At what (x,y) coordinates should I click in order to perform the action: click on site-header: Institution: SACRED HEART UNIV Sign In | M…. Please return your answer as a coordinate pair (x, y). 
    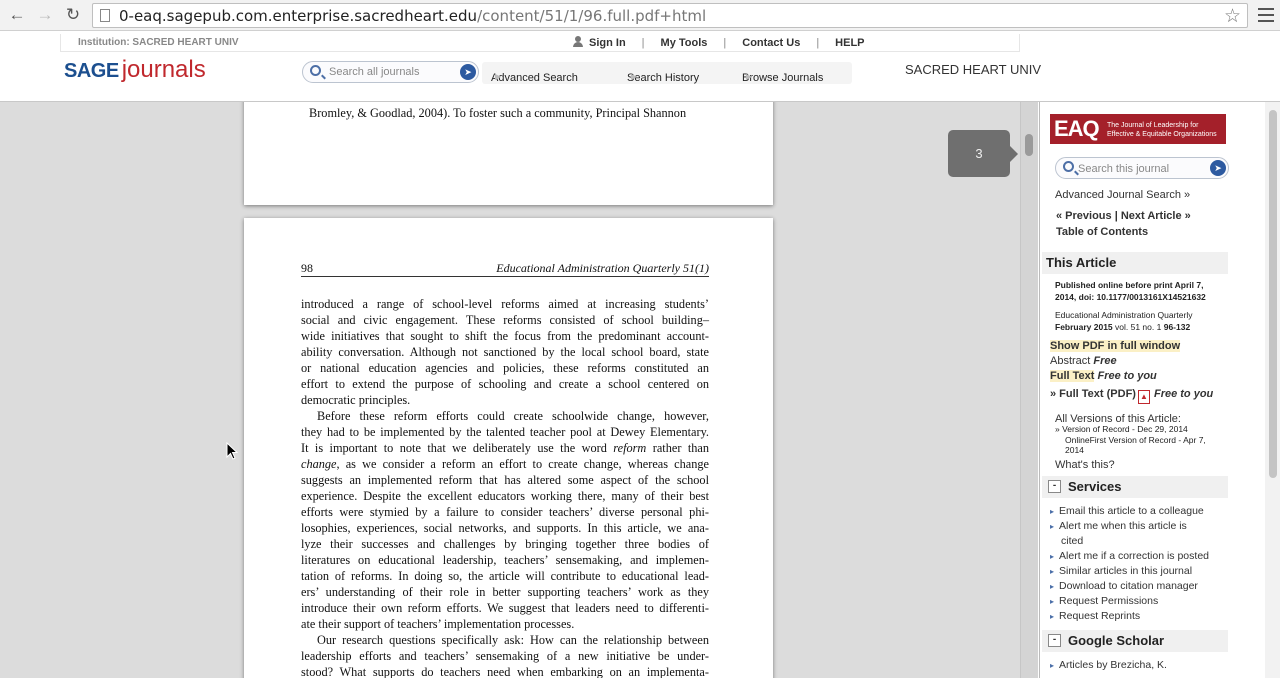
    Looking at the image, I should click on (640, 66).